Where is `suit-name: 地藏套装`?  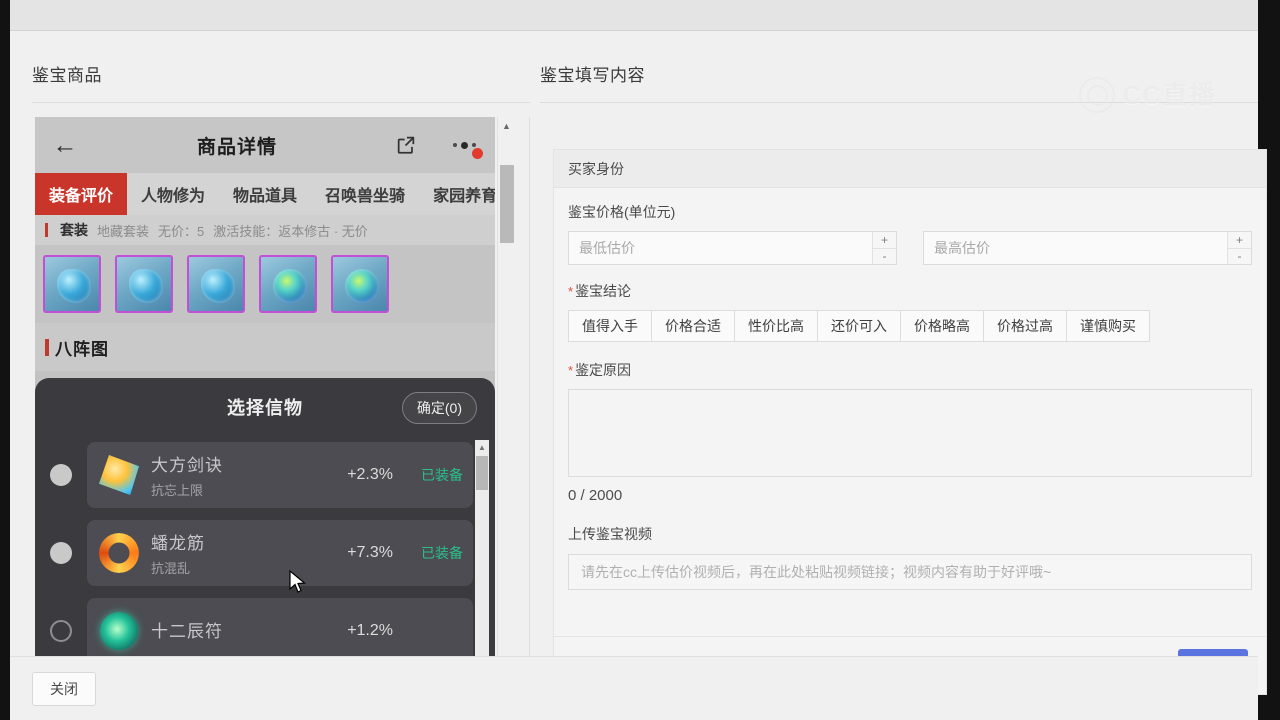 suit-name: 地藏套装 is located at coordinates (123, 231).